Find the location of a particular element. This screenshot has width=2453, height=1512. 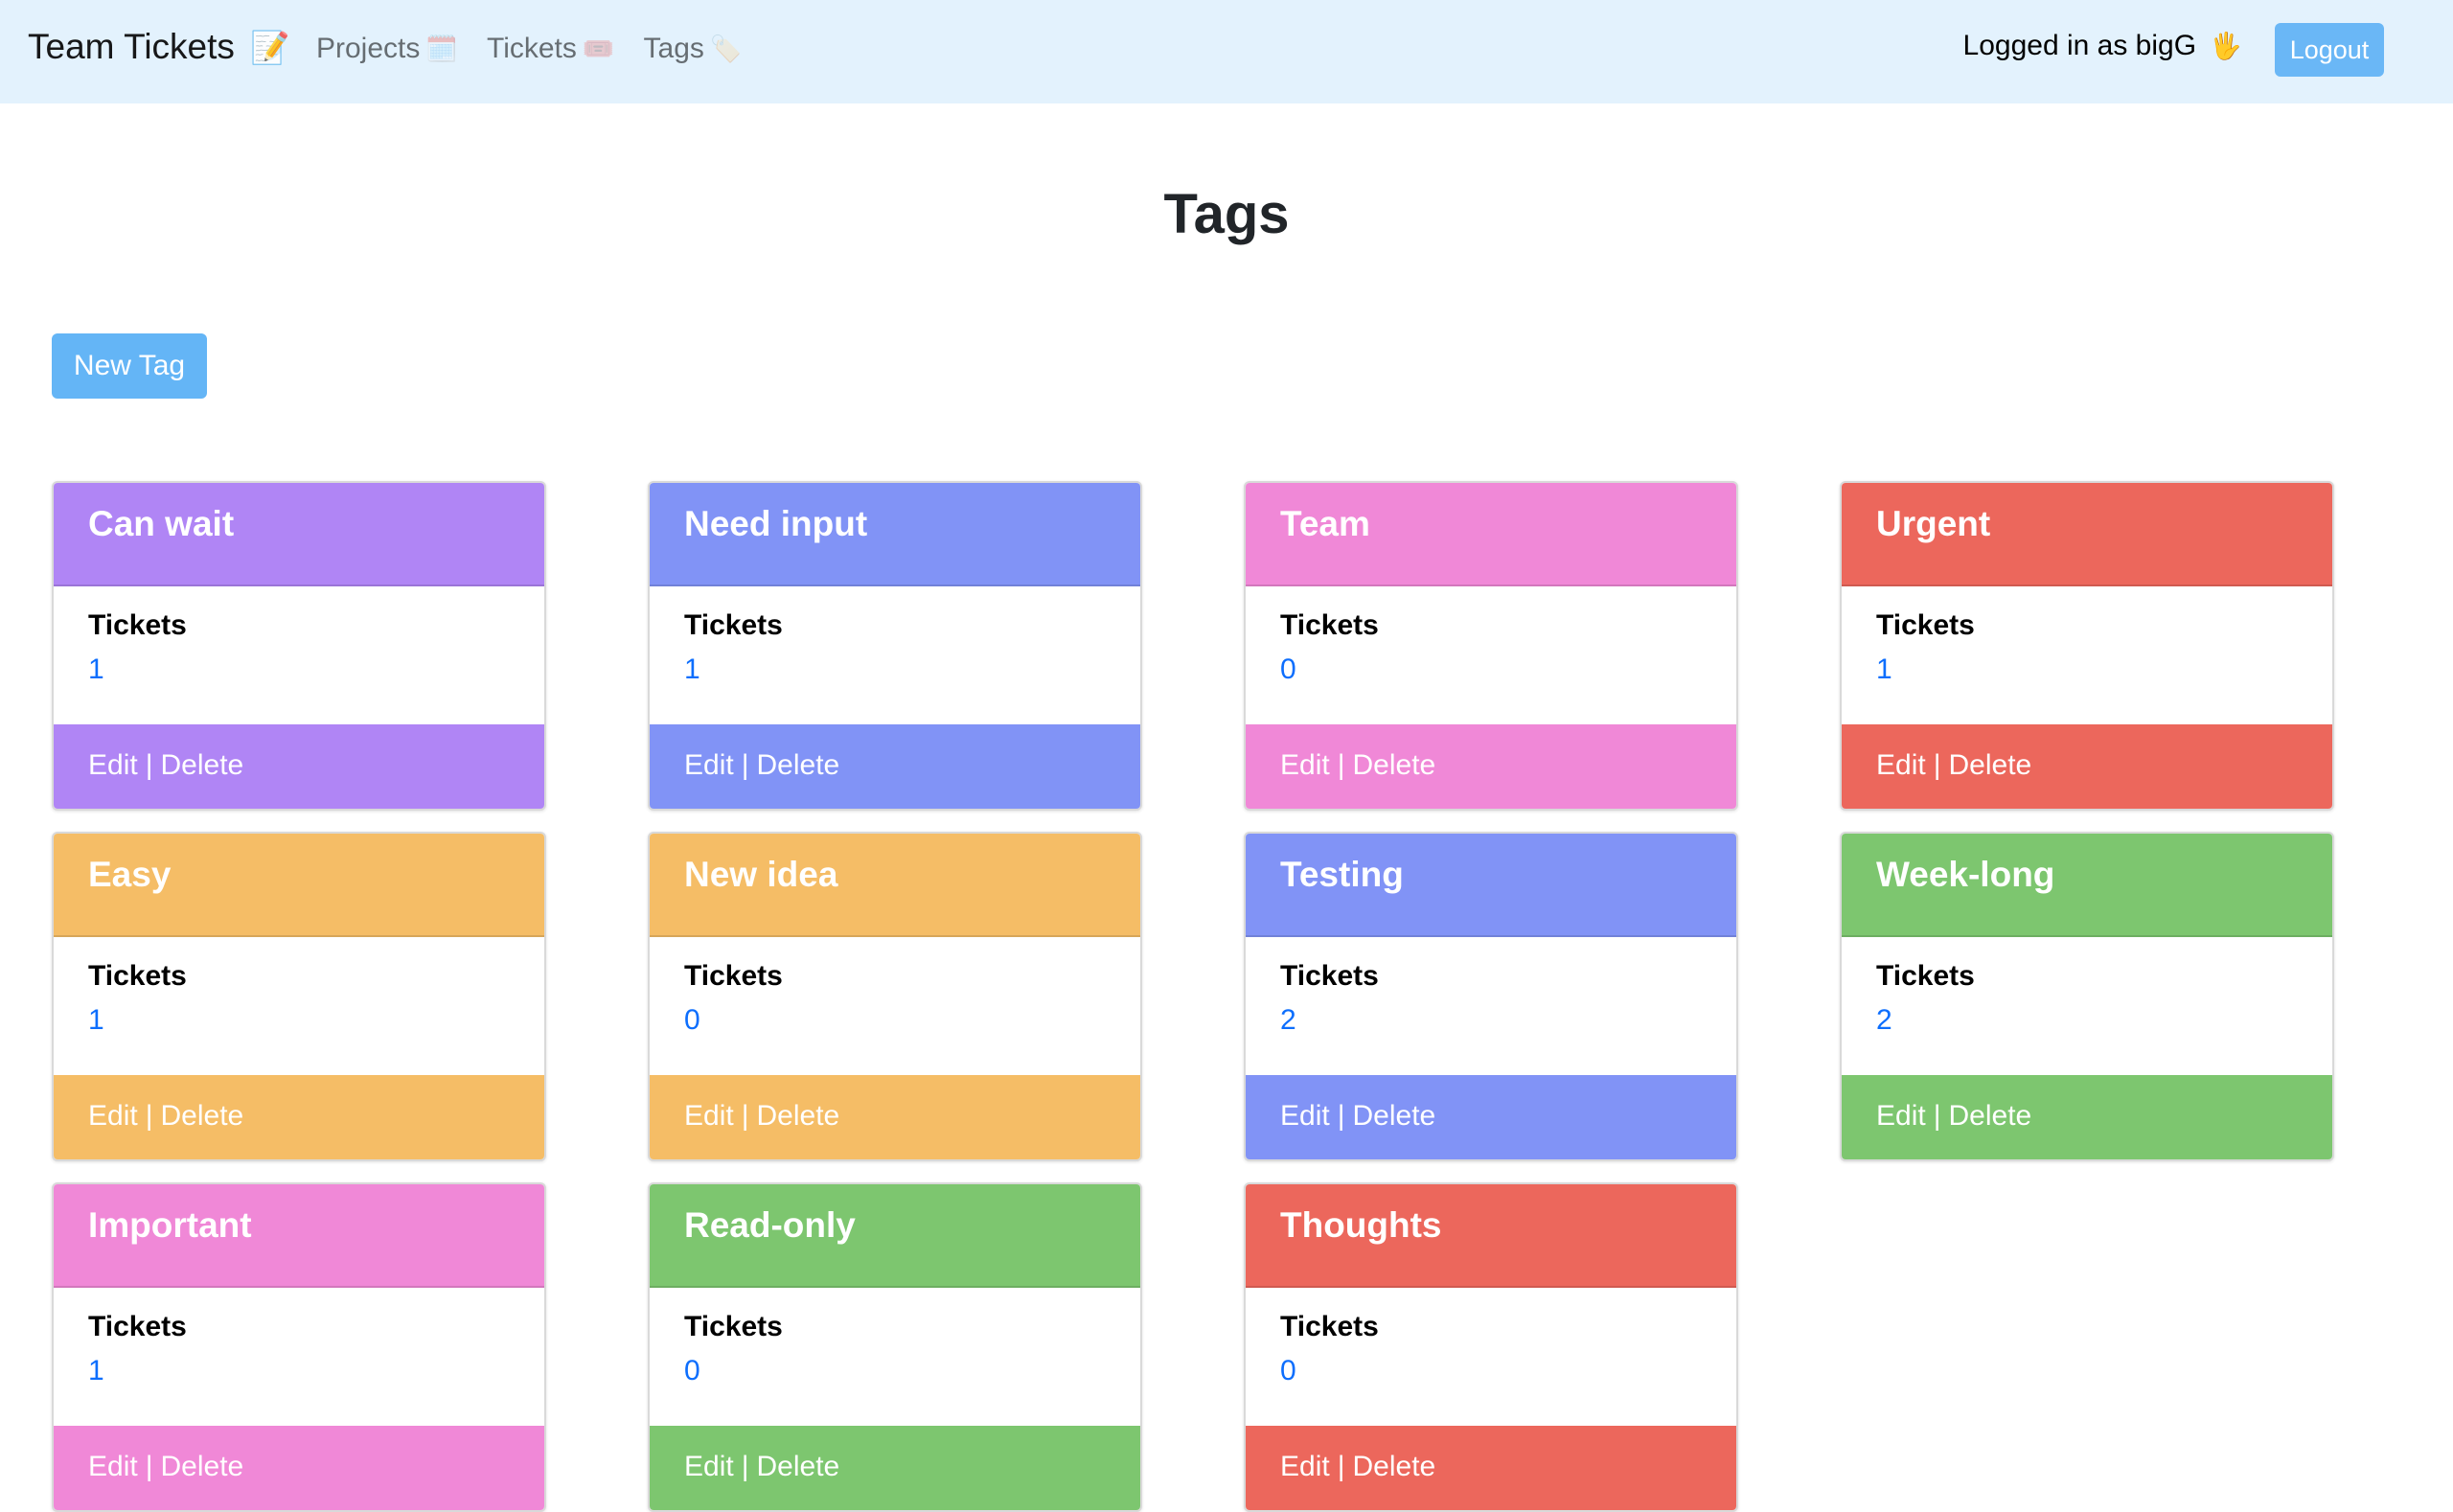

tag-card: Read-only Tickets 0 Edit | Delete is located at coordinates (895, 1347).